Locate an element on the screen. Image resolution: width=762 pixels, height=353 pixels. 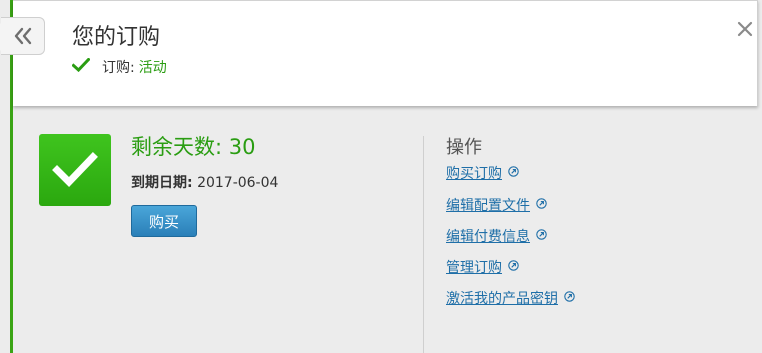
action-edit-profile: 编辑配置文件 is located at coordinates (496, 205).